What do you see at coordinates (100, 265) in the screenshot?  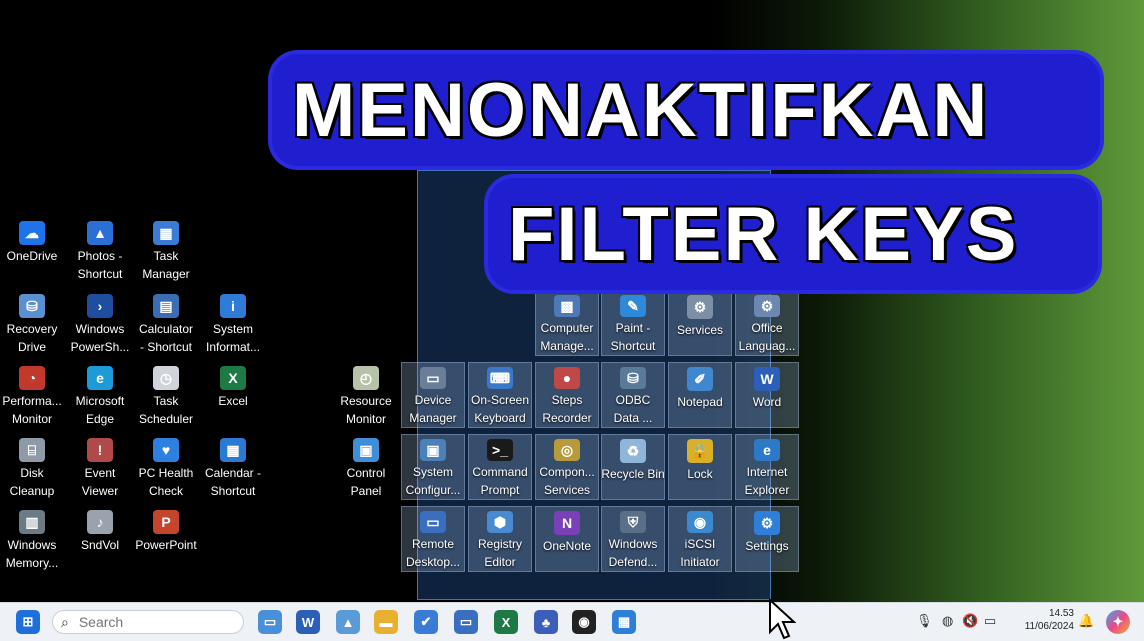 I see `desktop-icon-label: Photos - Shortcut` at bounding box center [100, 265].